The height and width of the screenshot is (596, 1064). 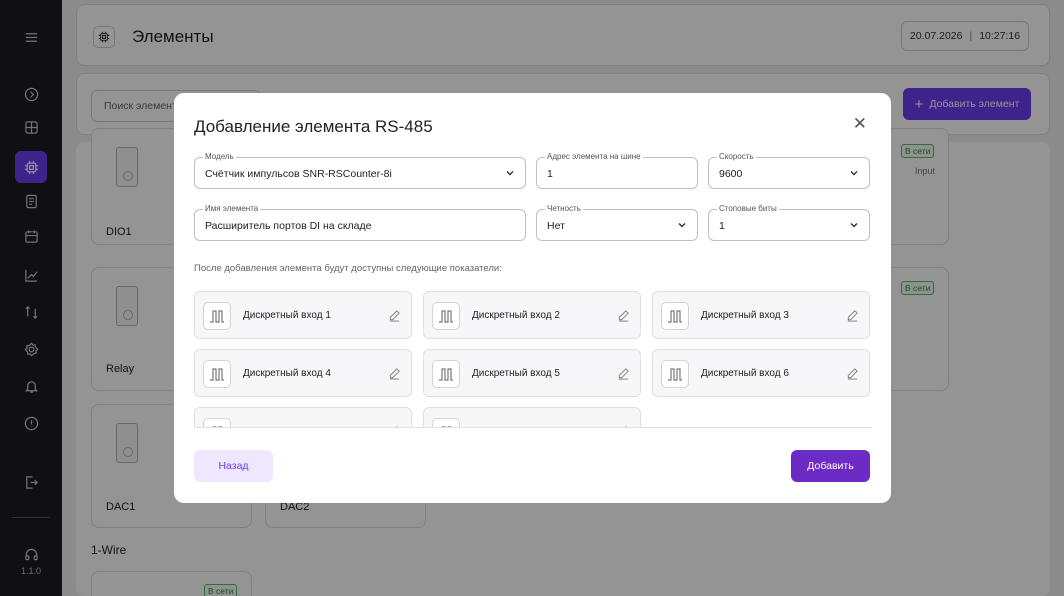 What do you see at coordinates (232, 209) in the screenshot?
I see `element-name-label: Имя элемента` at bounding box center [232, 209].